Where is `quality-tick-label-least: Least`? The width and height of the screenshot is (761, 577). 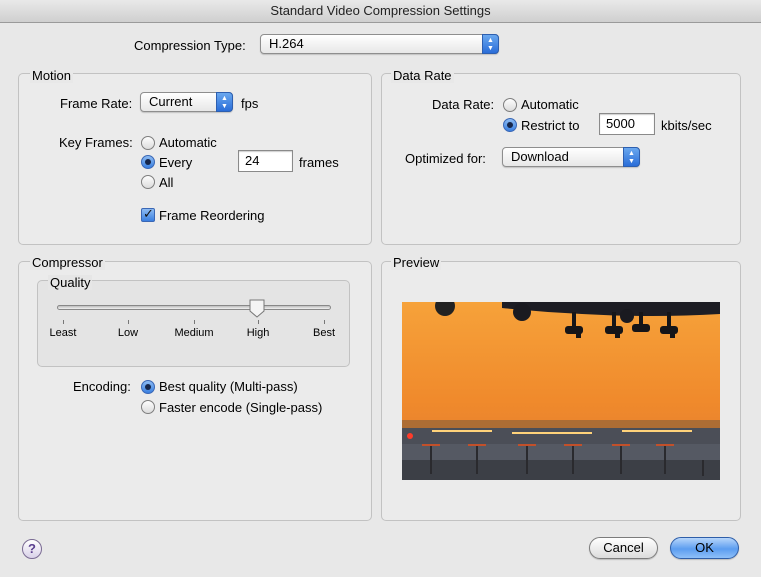 quality-tick-label-least: Least is located at coordinates (63, 333).